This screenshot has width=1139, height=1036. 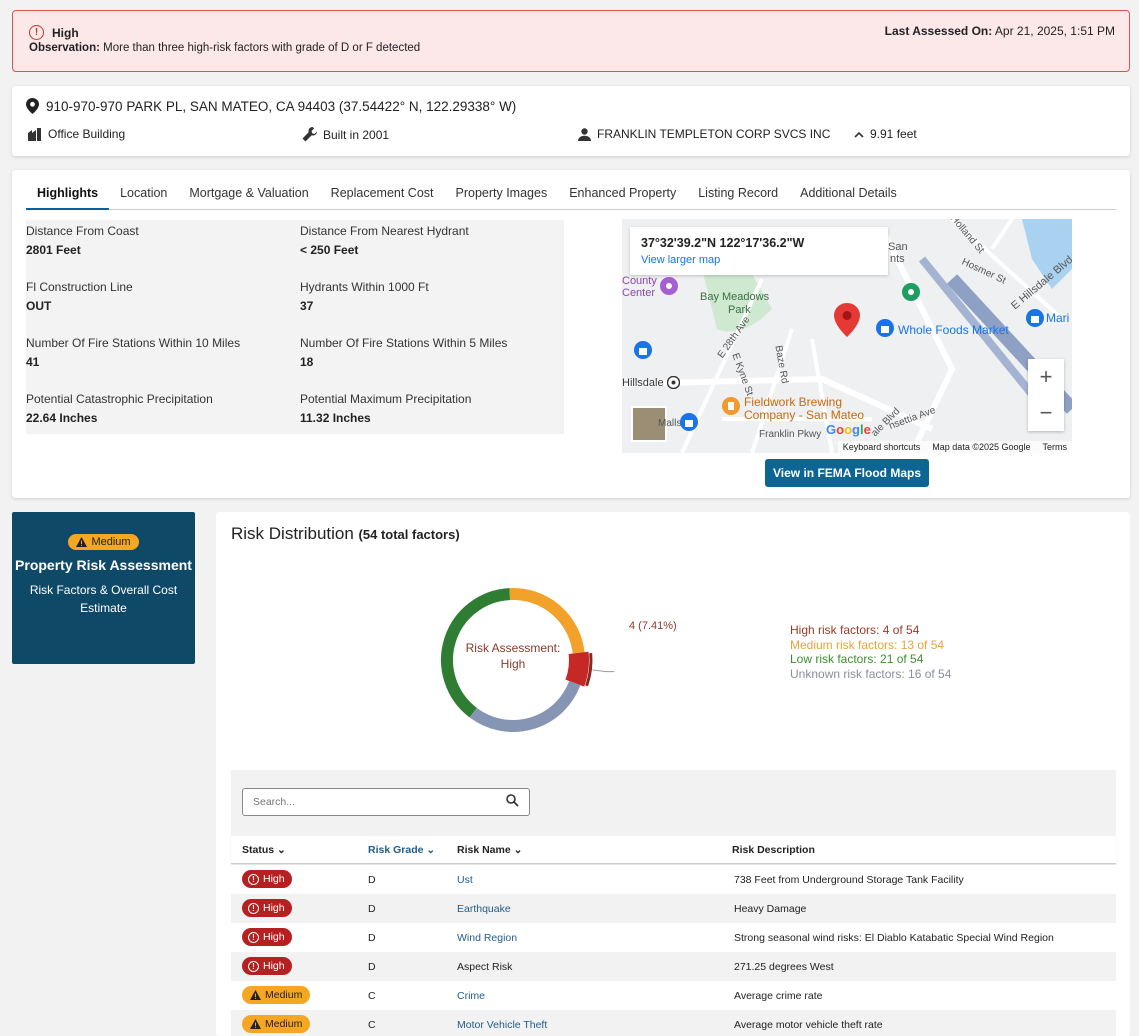 What do you see at coordinates (68, 196) in the screenshot?
I see `tab-highlights: Highlights` at bounding box center [68, 196].